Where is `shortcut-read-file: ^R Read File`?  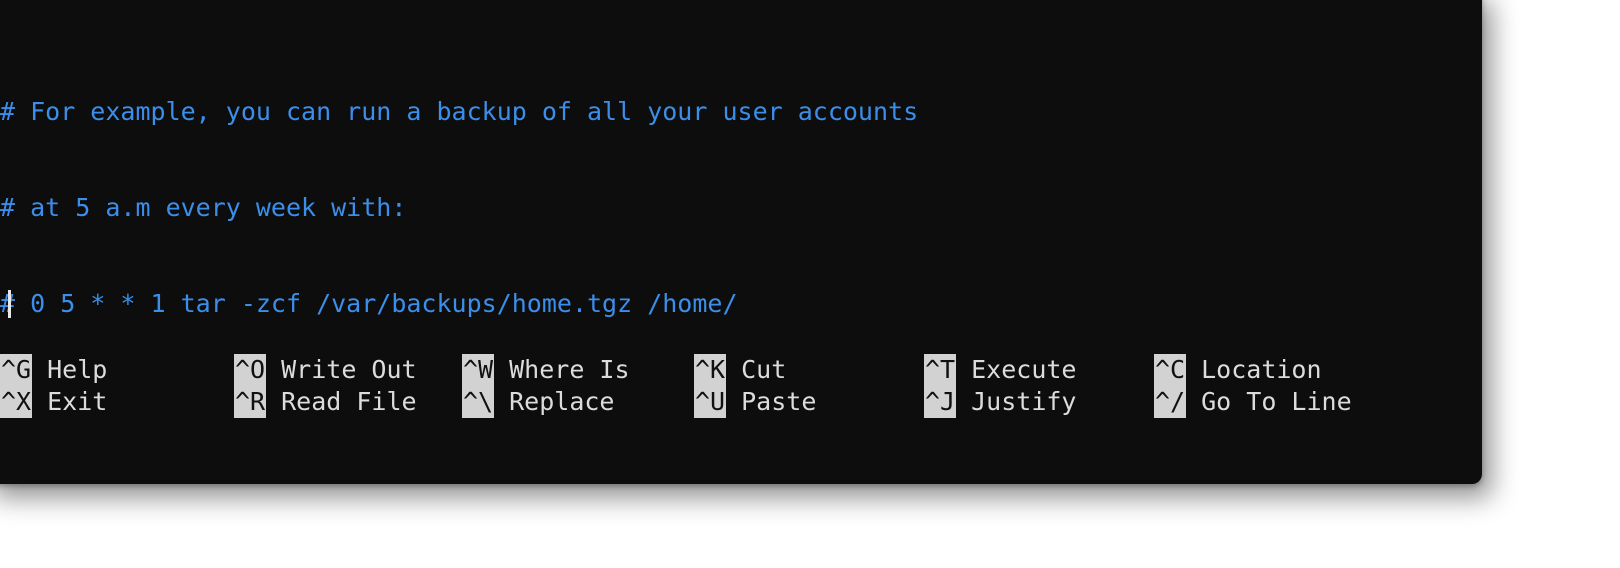
shortcut-read-file: ^R Read File is located at coordinates (325, 402).